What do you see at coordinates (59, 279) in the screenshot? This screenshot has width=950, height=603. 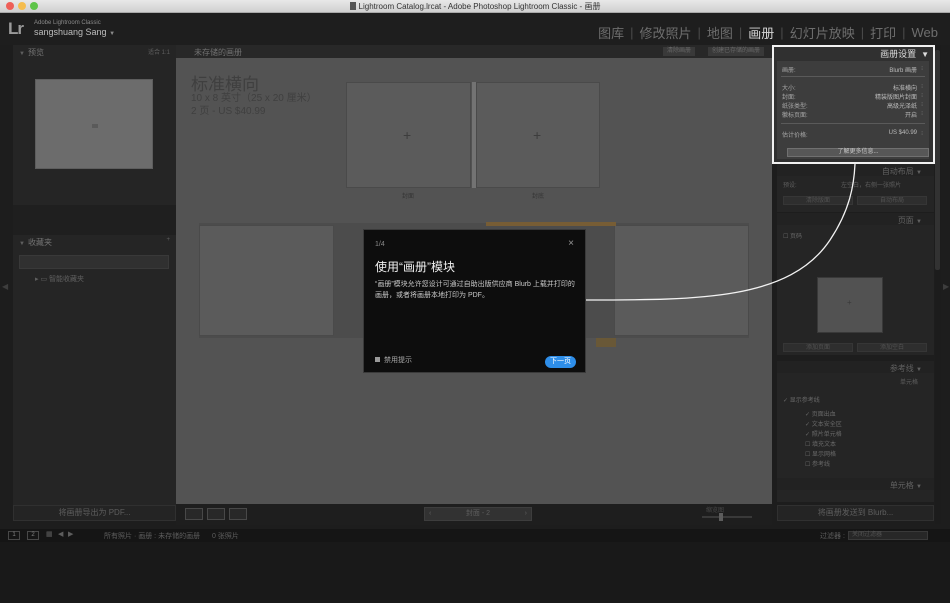 I see `smart-collections-item: ▸ ▭ 智能收藏夹` at bounding box center [59, 279].